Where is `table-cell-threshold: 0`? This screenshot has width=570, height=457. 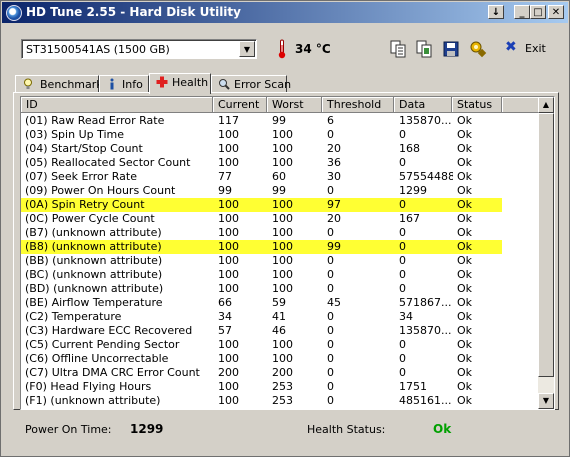
table-cell-threshold: 0 is located at coordinates (330, 190).